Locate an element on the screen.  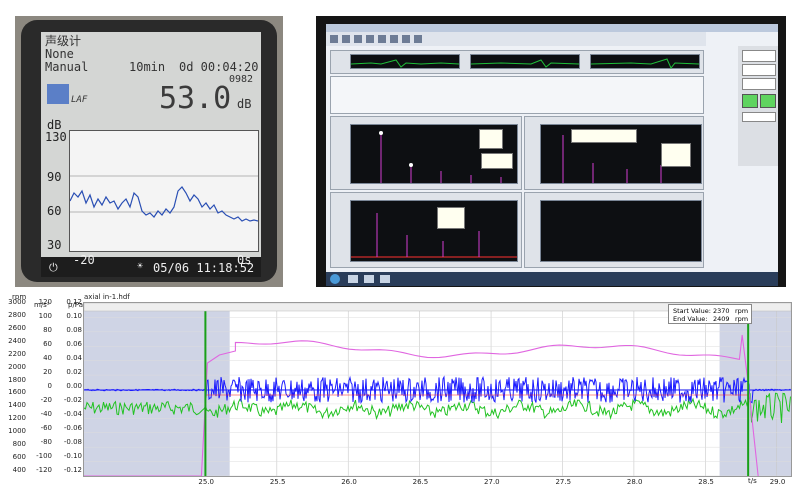
x-tick-label: 25.0 is located at coordinates (206, 482).